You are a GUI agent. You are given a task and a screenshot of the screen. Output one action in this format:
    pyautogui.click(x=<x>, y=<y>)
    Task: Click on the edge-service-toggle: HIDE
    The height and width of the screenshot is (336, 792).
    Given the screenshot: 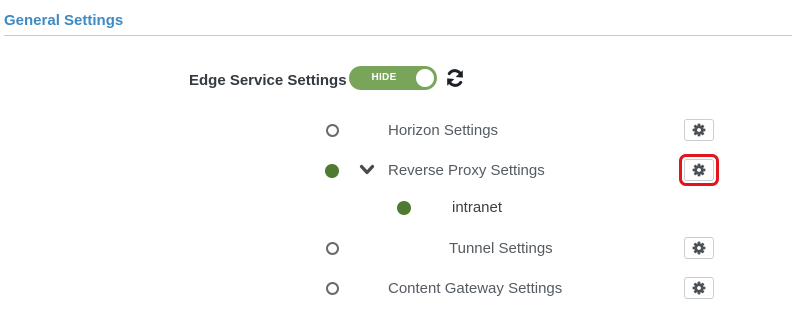 What is the action you would take?
    pyautogui.click(x=393, y=78)
    